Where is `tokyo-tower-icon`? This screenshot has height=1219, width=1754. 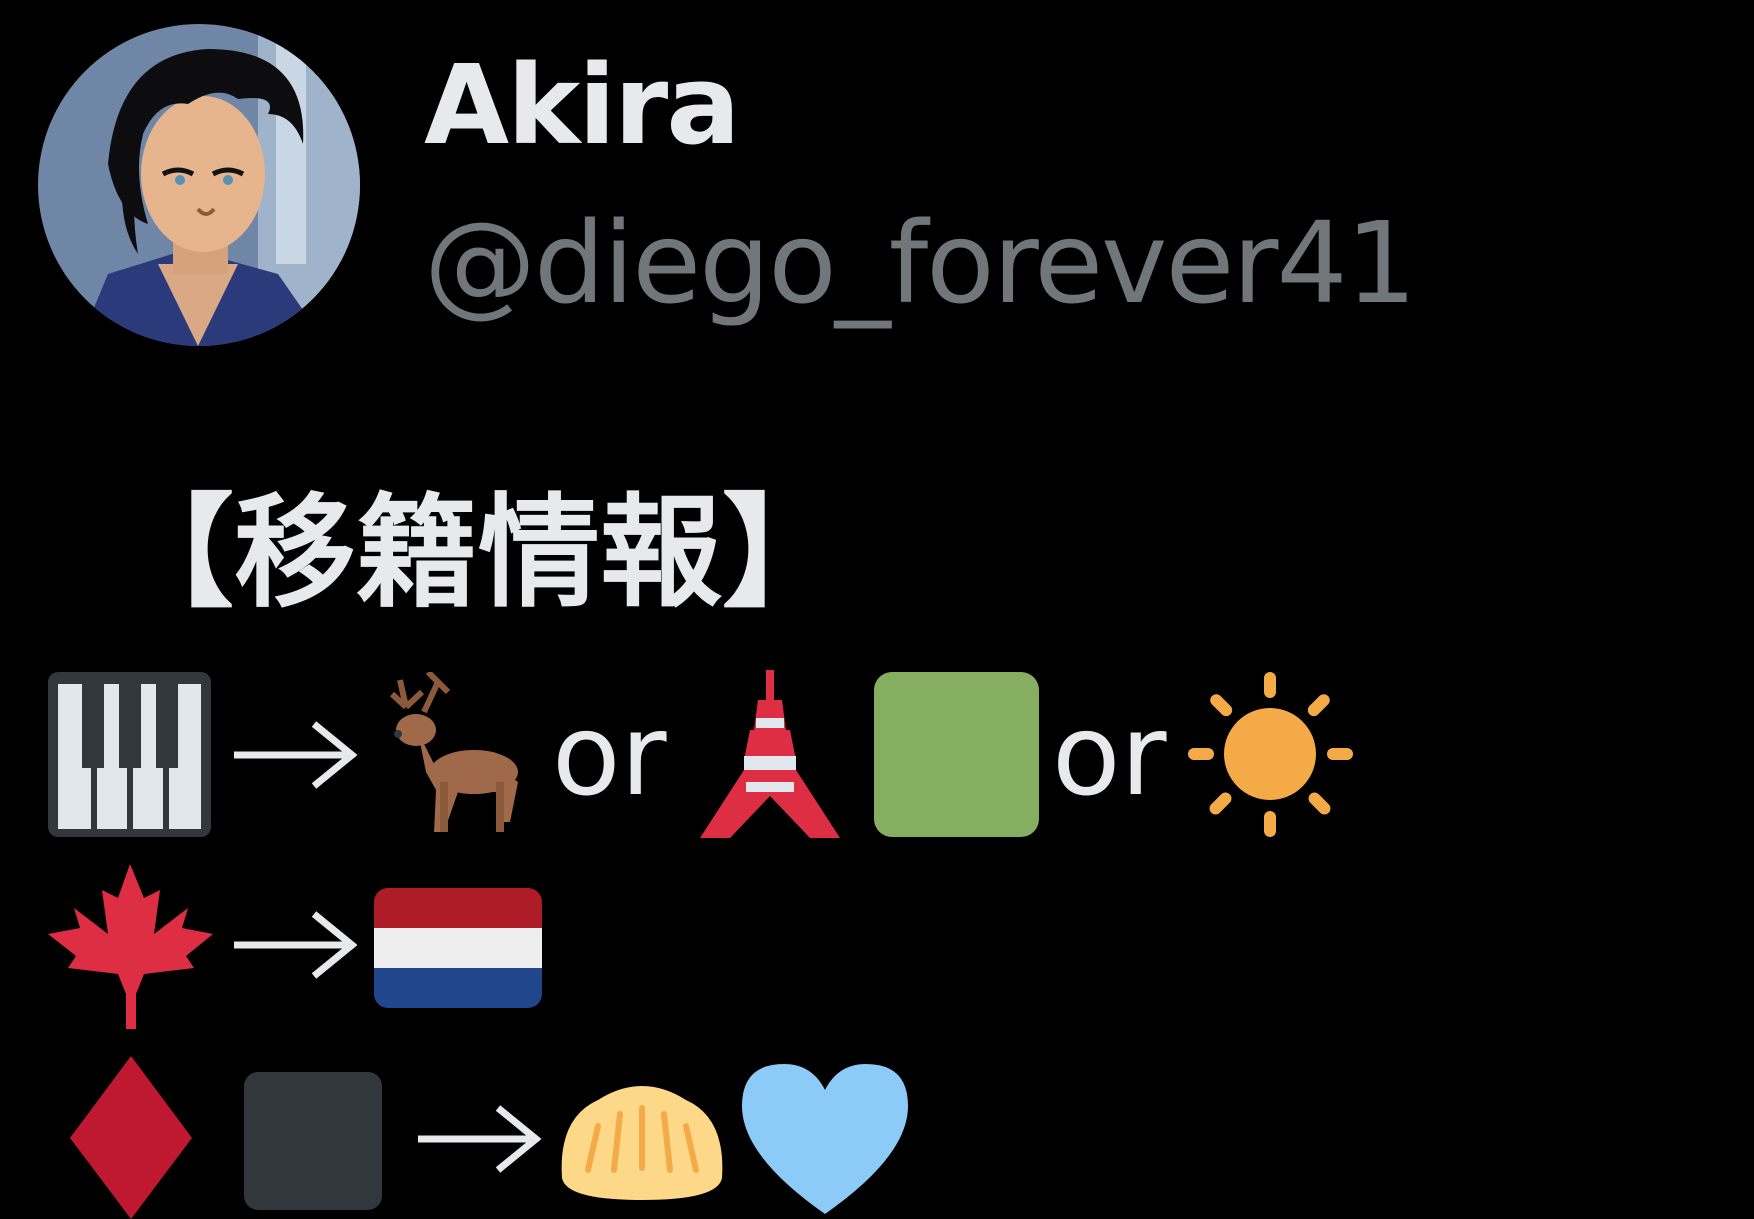
tokyo-tower-icon is located at coordinates (770, 754).